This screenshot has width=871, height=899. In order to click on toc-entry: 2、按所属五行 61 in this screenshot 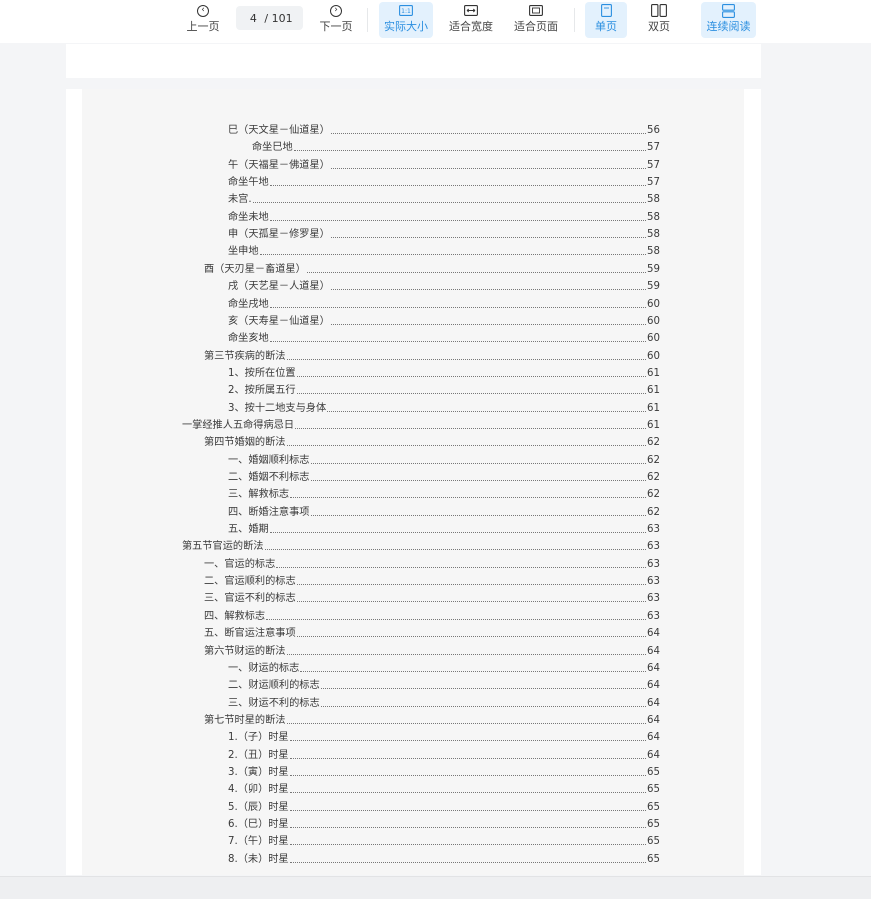, I will do `click(444, 390)`.